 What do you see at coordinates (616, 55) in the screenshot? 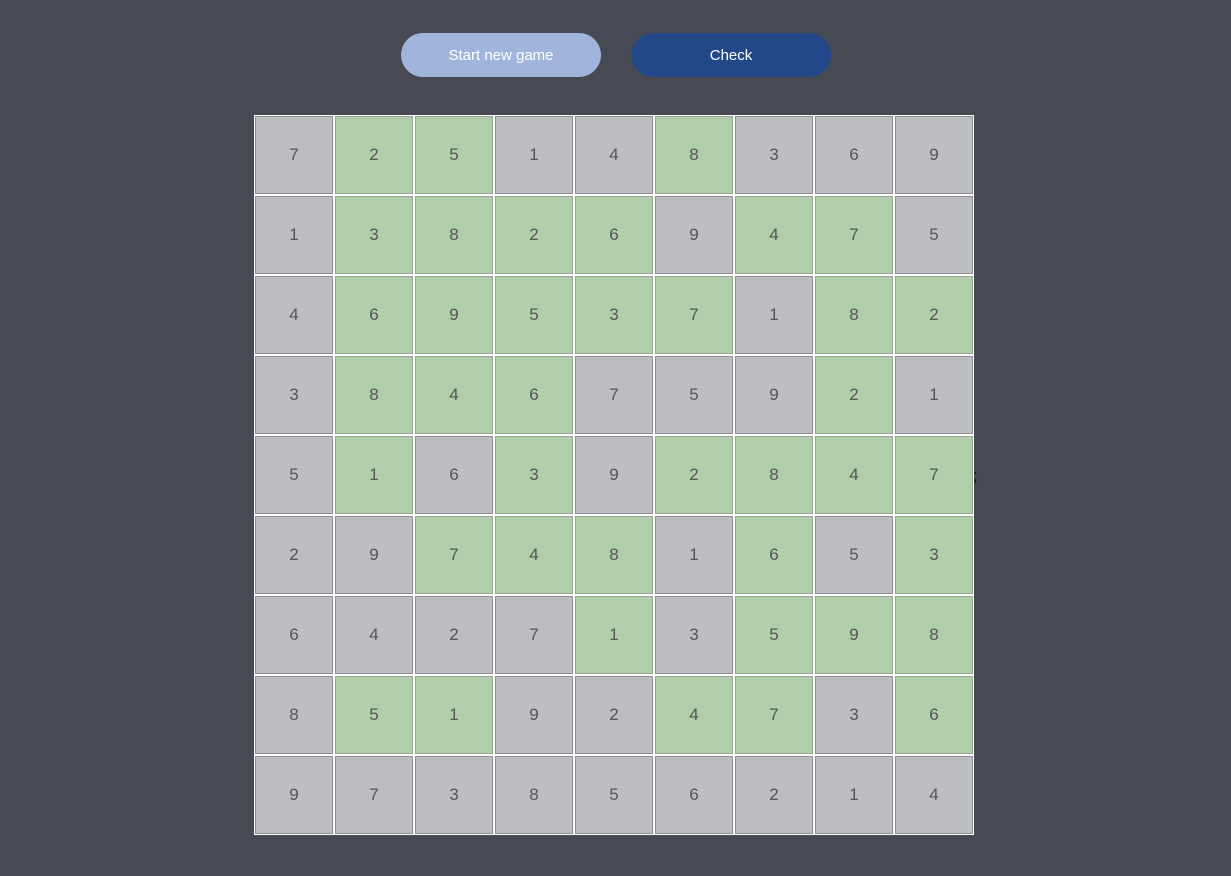
I see `game-toolbar: Start new game Check` at bounding box center [616, 55].